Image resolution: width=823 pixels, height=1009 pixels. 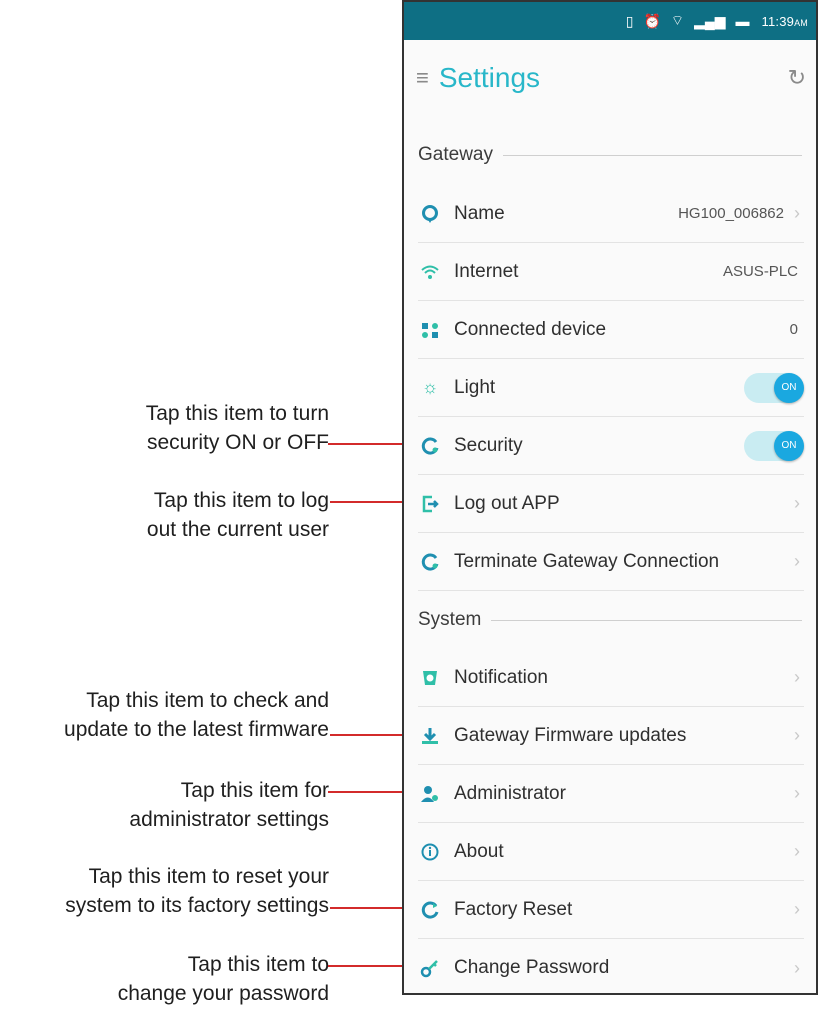 I want to click on row-connected-device: Connected device 0, so click(x=611, y=330).